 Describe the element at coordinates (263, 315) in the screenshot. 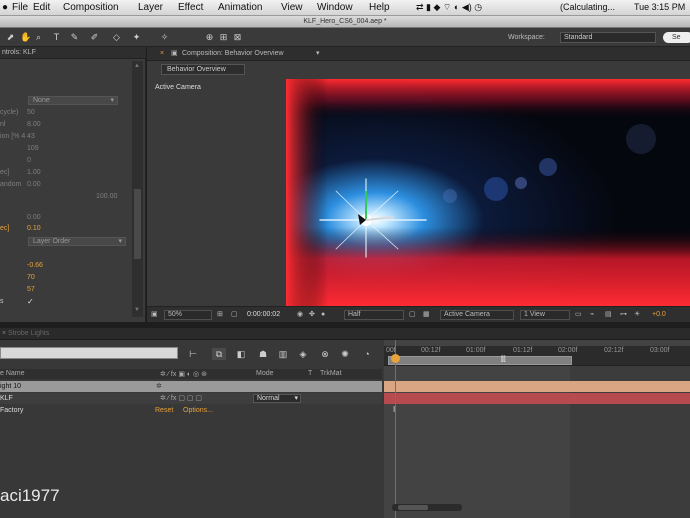

I see `current-time-display: 0:00:00:02` at that location.